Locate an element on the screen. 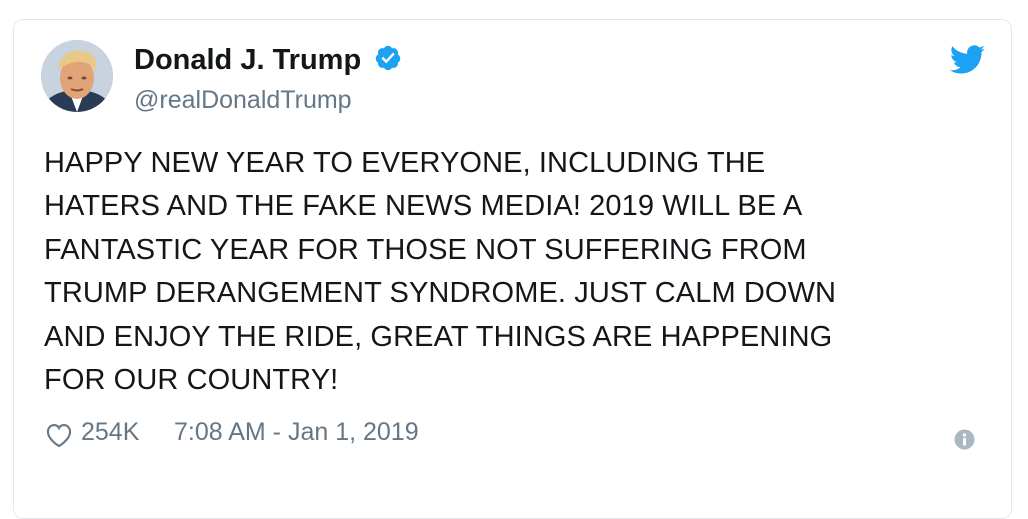 The image size is (1028, 519). info-icon is located at coordinates (964, 436).